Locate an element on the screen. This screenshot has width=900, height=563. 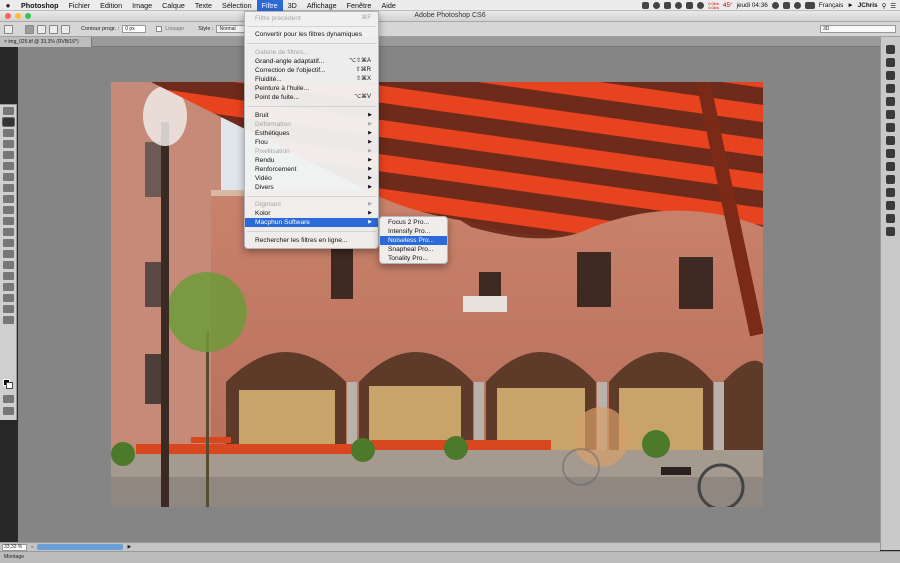
info-panel-icon is located at coordinates (890, 75).